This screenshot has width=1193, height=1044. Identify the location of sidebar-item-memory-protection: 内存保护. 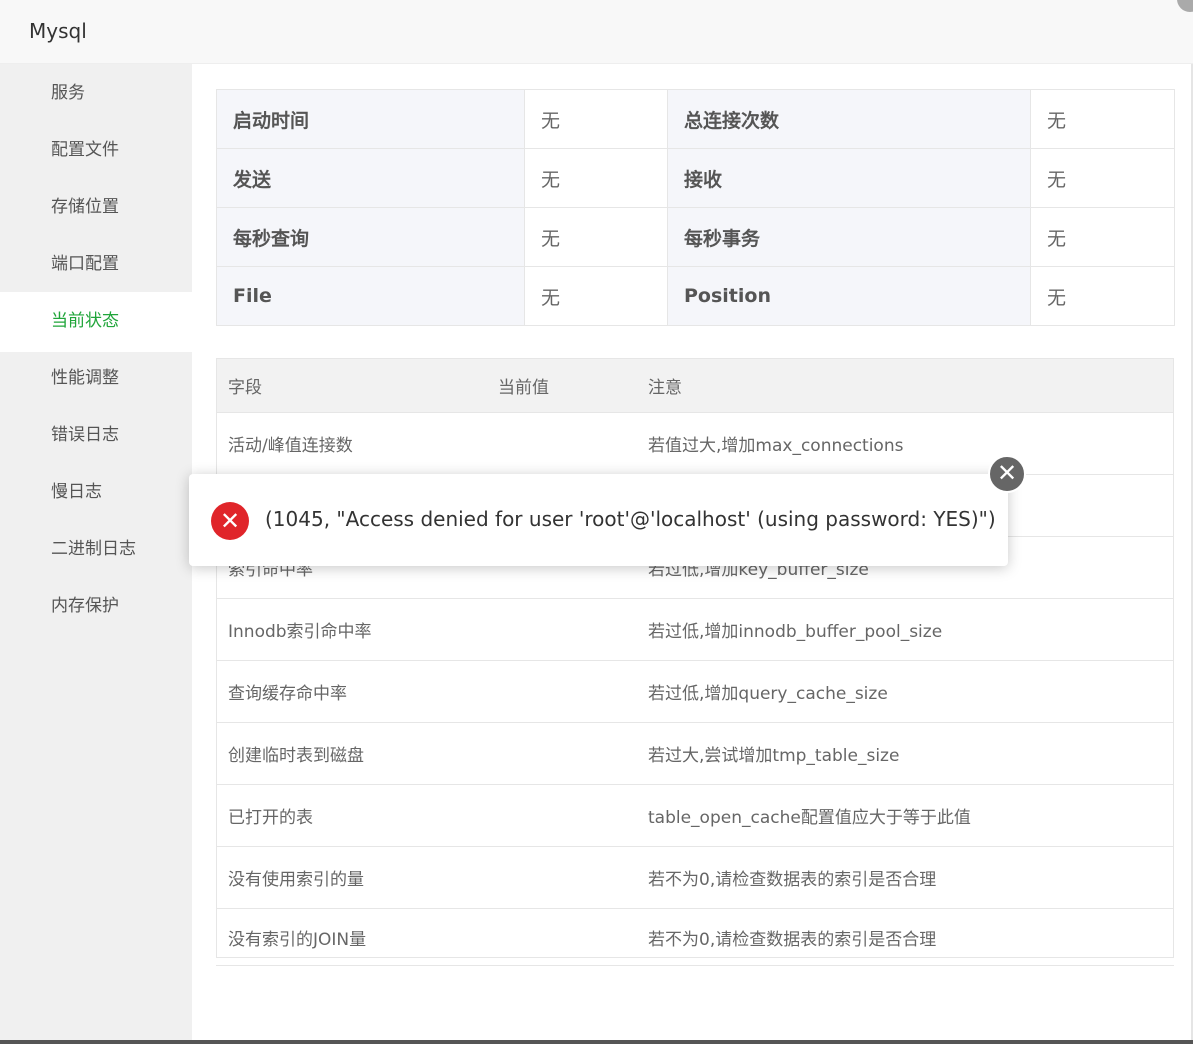
(96, 607).